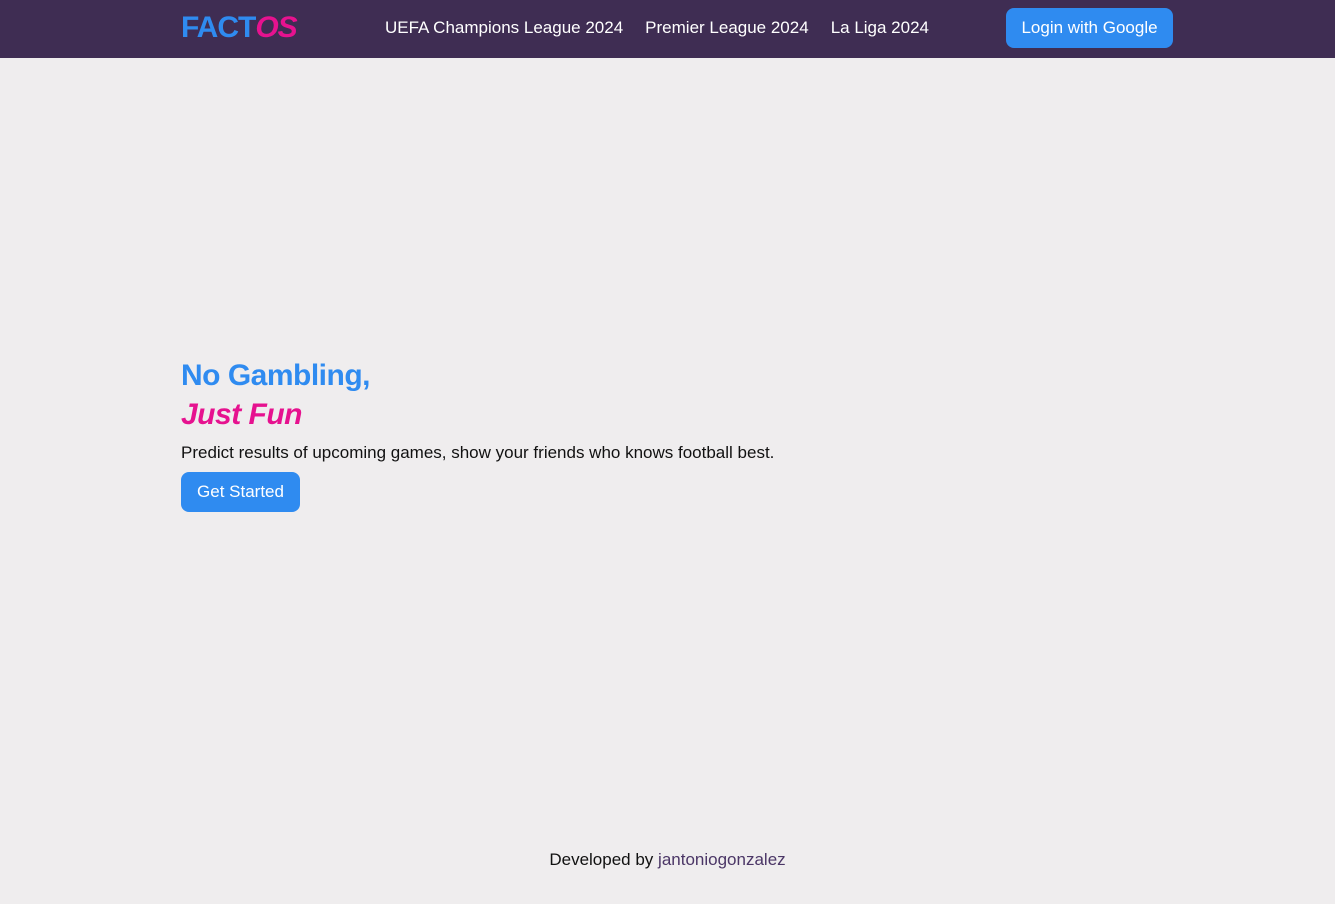 The width and height of the screenshot is (1335, 904). What do you see at coordinates (240, 492) in the screenshot?
I see `get-started-button: Get Started` at bounding box center [240, 492].